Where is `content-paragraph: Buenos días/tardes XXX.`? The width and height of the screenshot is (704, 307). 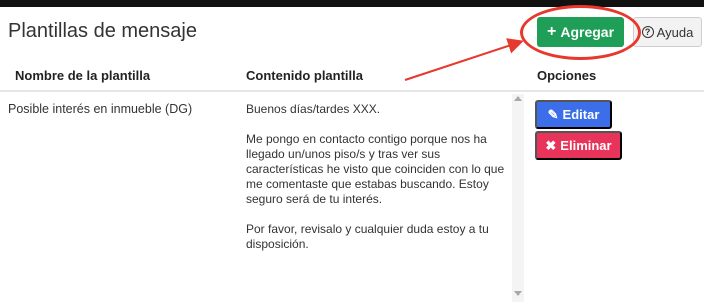
content-paragraph: Buenos días/tardes XXX. is located at coordinates (313, 109).